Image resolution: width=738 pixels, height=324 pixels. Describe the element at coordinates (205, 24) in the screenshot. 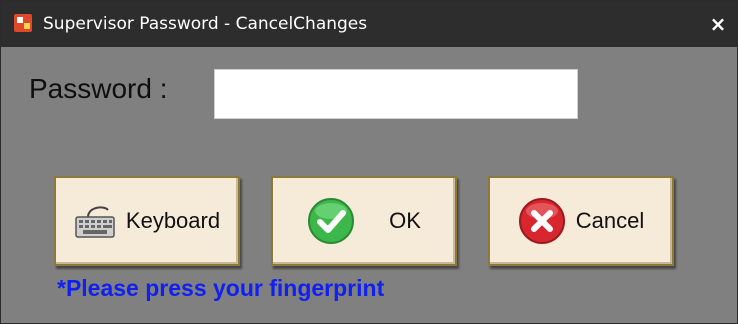

I see `window-title: Supervisor Password - CancelChanges` at that location.